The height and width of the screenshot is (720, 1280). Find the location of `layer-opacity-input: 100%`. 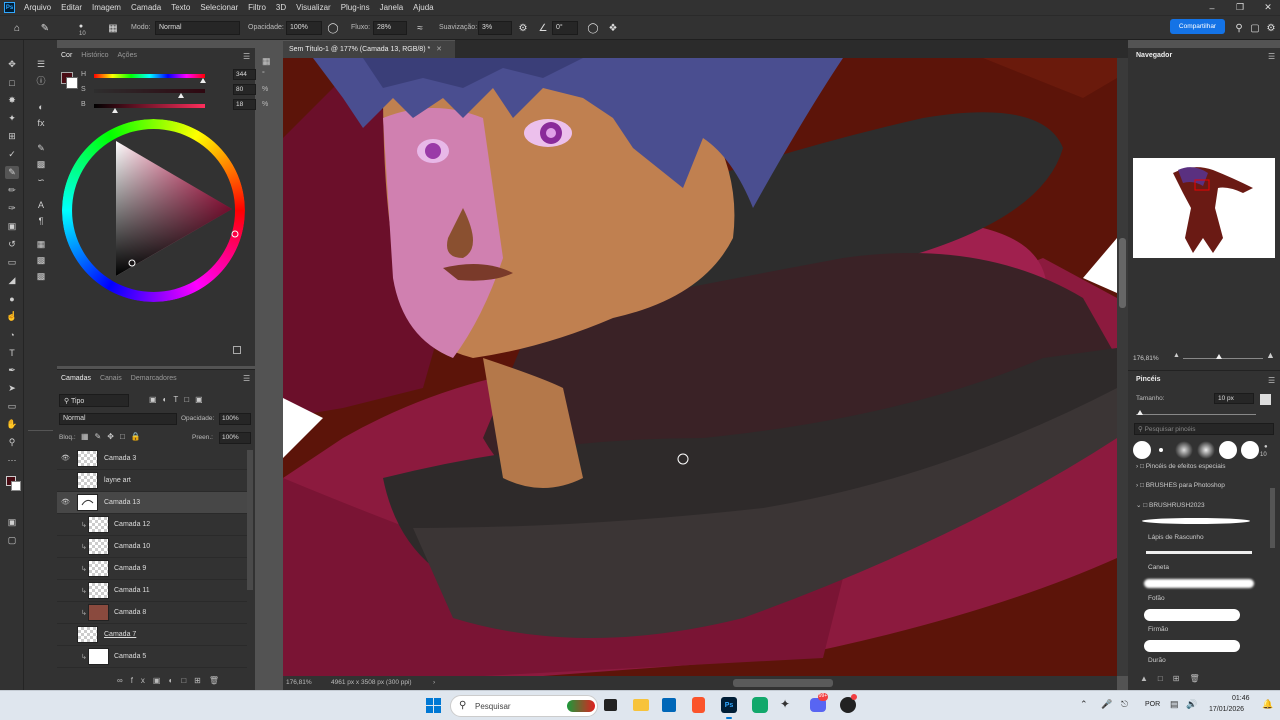

layer-opacity-input: 100% is located at coordinates (235, 419).